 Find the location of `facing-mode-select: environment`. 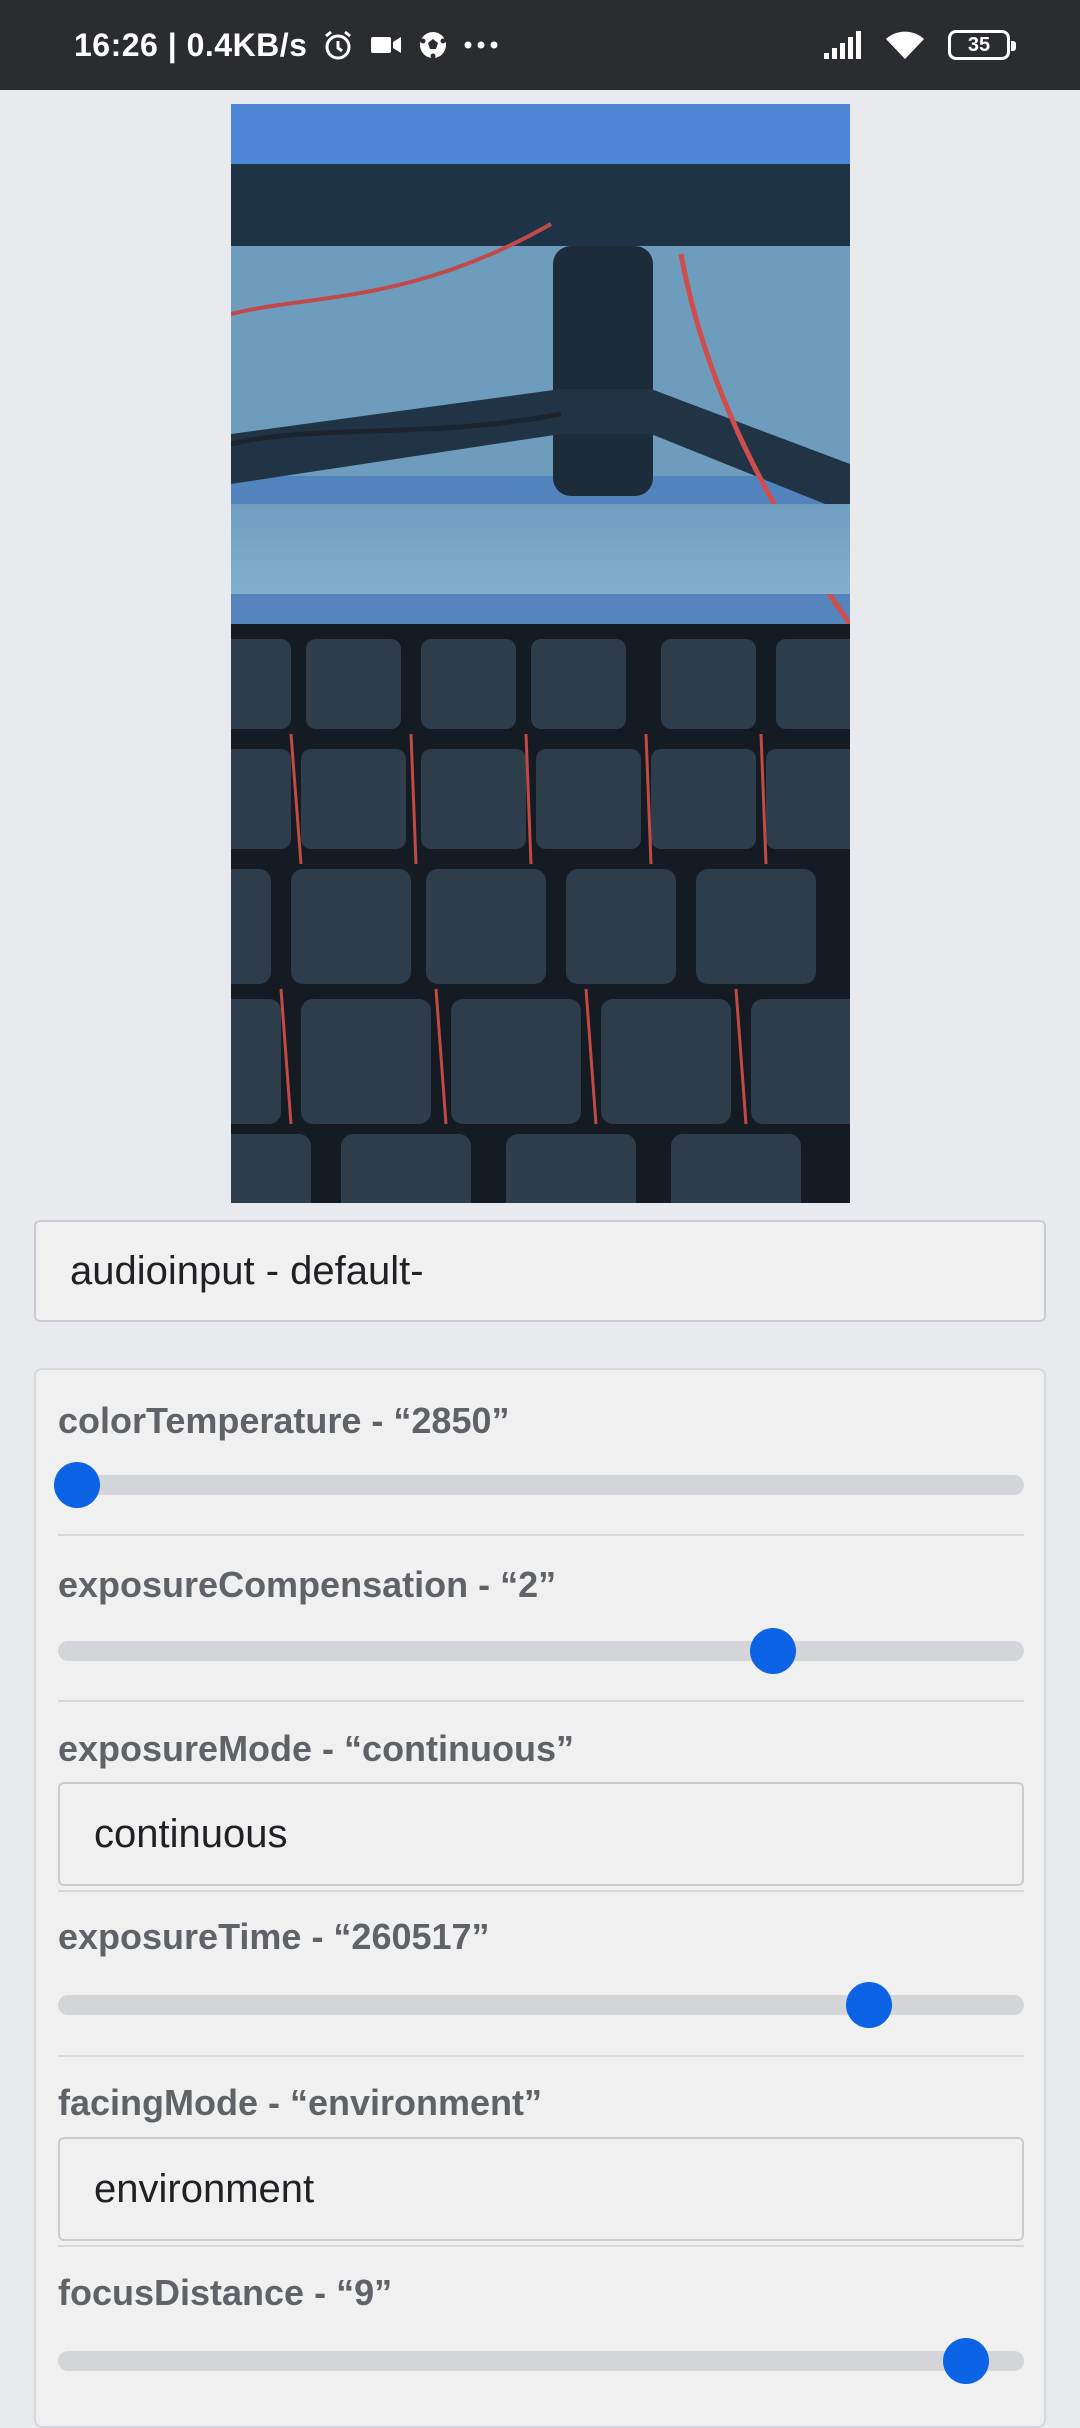

facing-mode-select: environment is located at coordinates (541, 2189).